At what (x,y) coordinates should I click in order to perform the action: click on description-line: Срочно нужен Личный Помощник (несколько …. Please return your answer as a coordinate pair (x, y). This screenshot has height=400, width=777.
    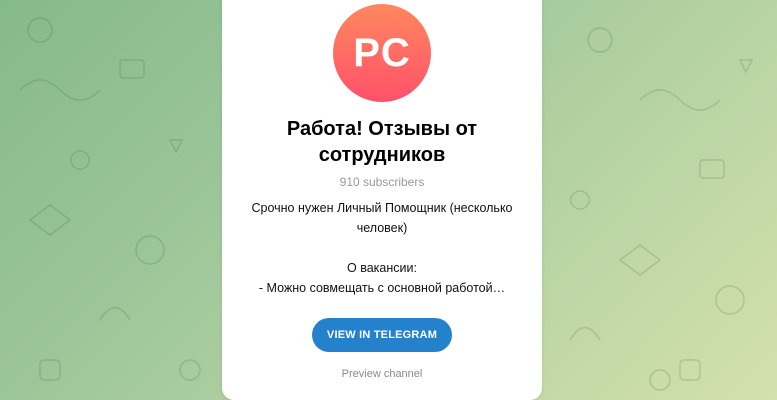
    Looking at the image, I should click on (382, 218).